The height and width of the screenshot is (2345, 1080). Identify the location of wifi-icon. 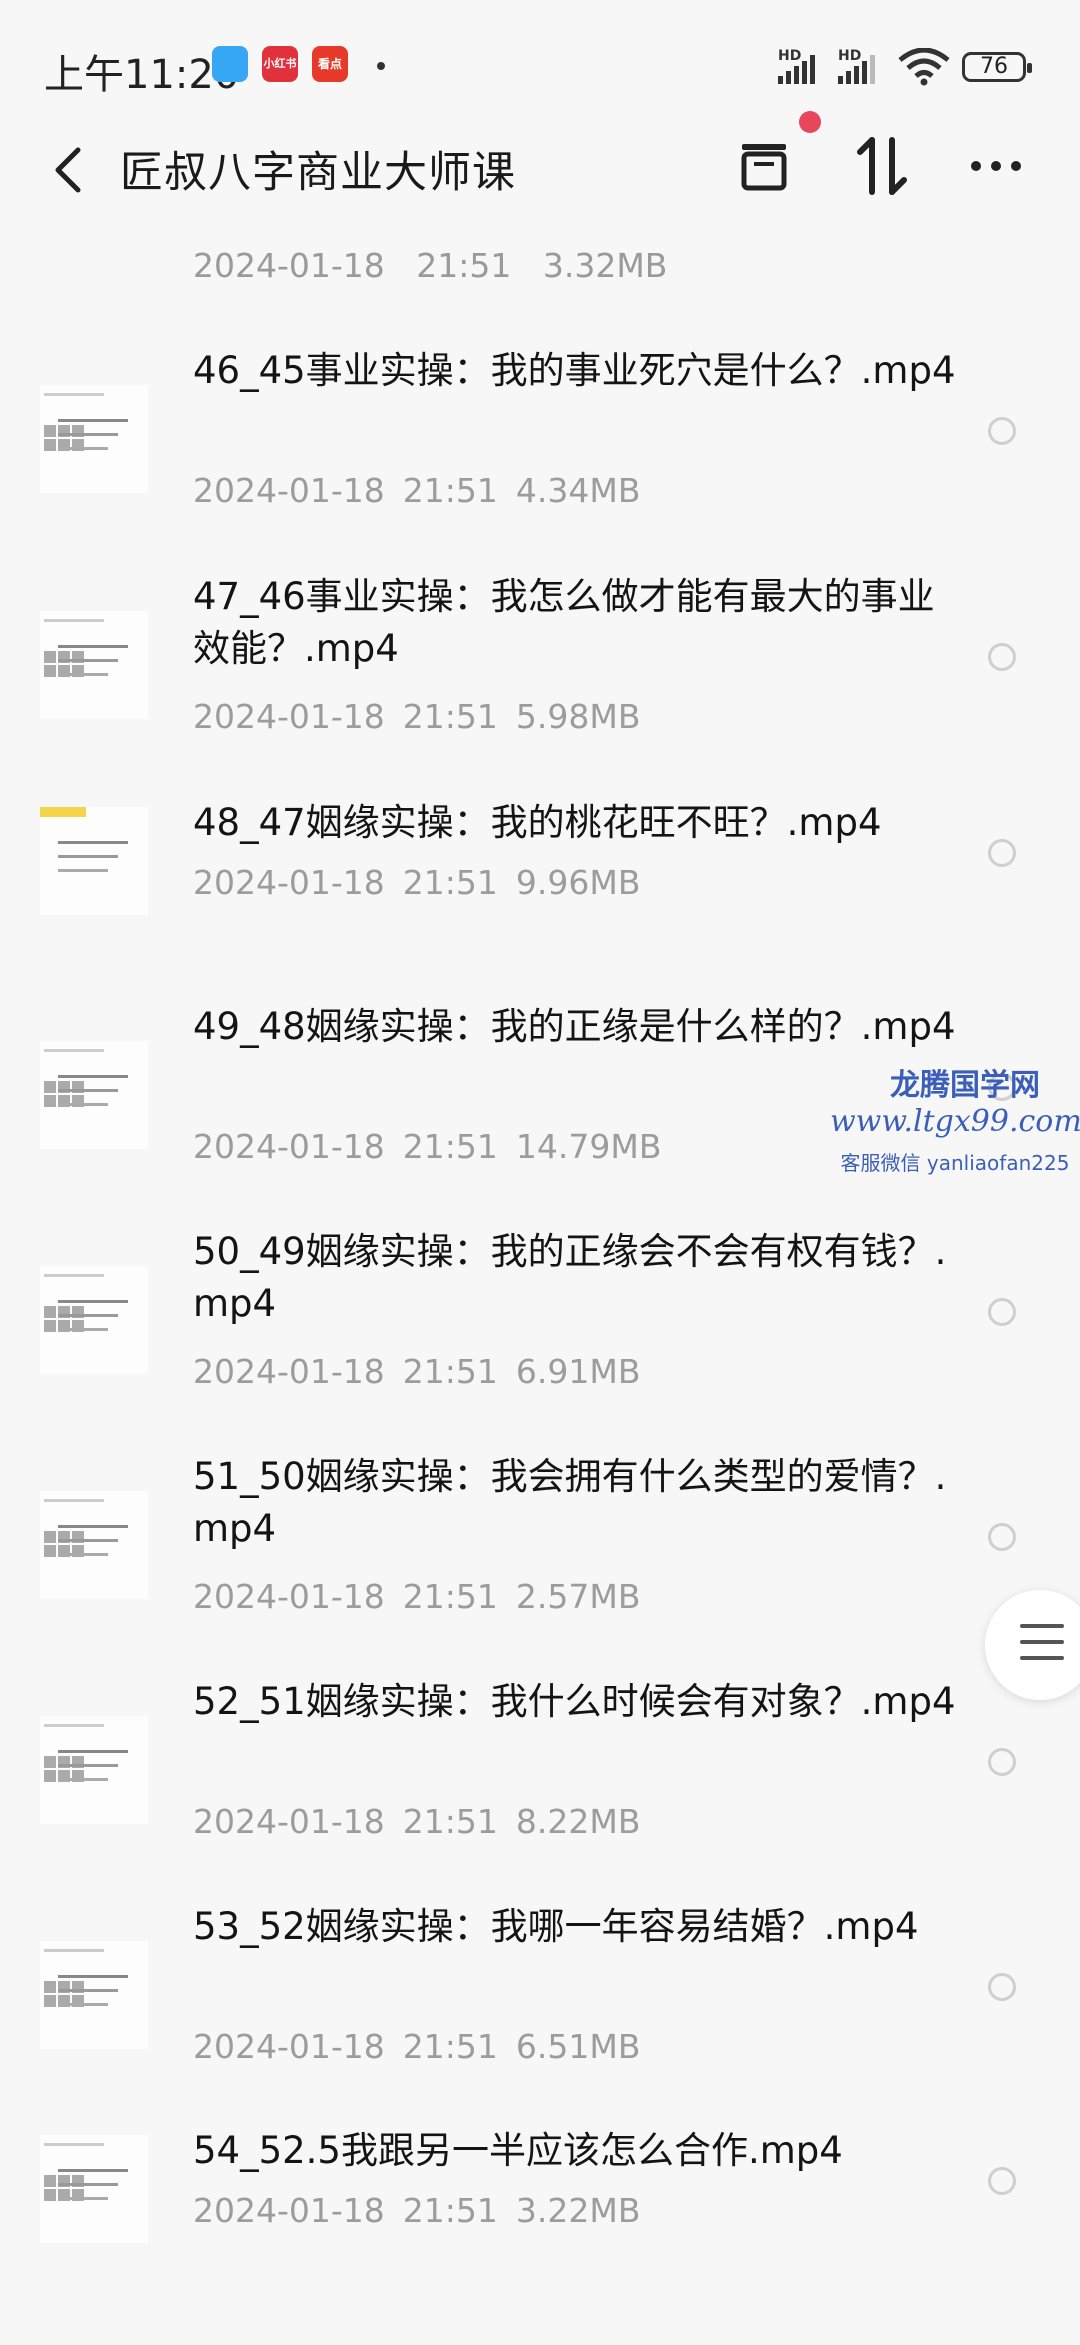
(924, 67).